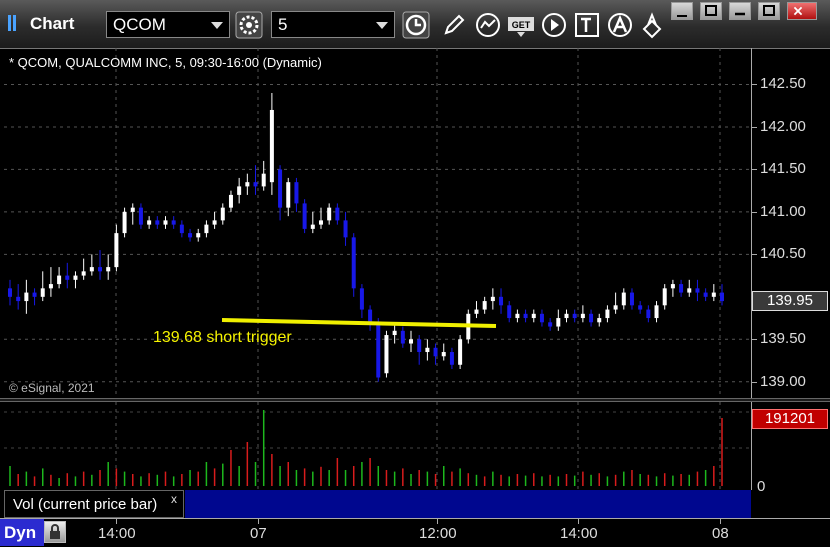 The width and height of the screenshot is (830, 547). I want to click on time-label: 12:00, so click(438, 533).